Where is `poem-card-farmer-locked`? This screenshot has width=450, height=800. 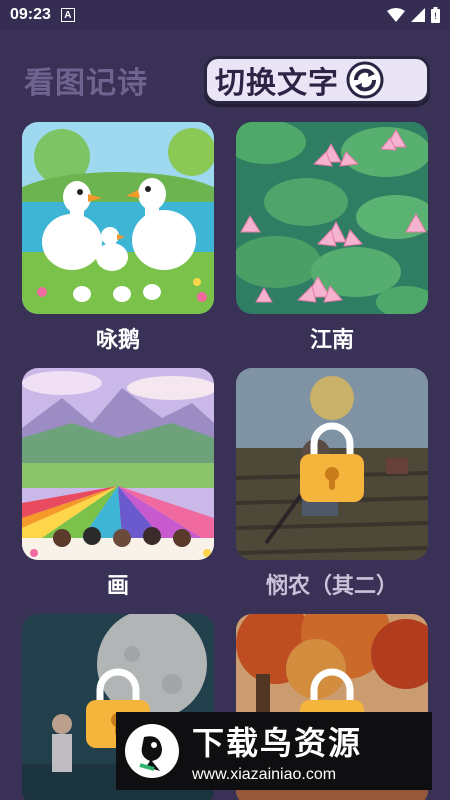
poem-card-farmer-locked is located at coordinates (332, 464).